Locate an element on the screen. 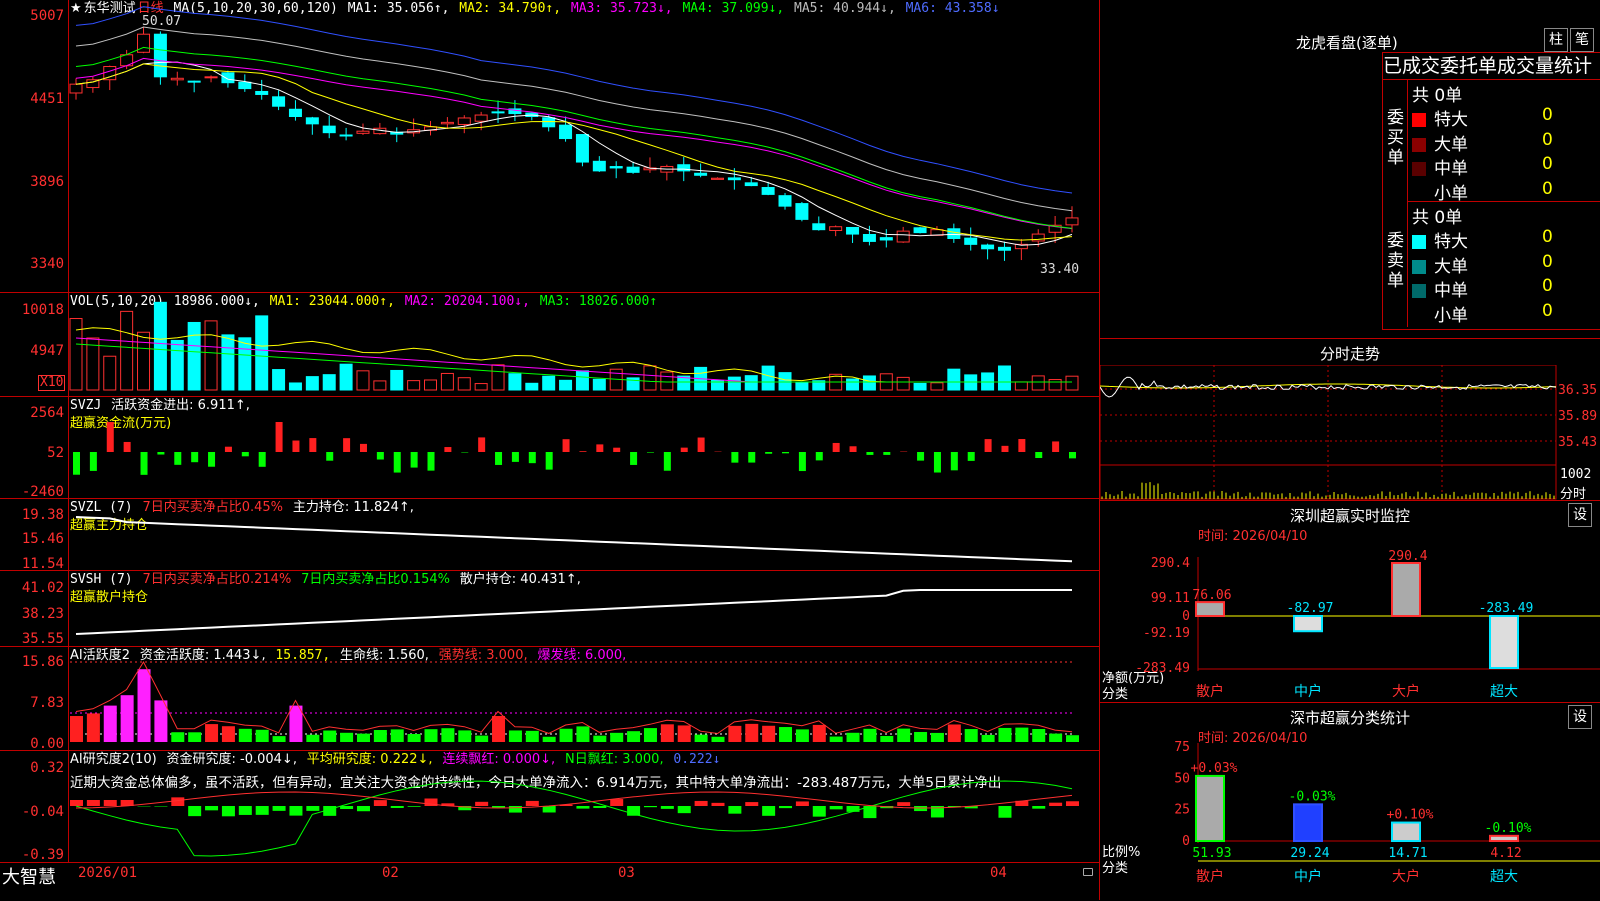 Image resolution: width=1600 pixels, height=901 pixels. buy-side-label: 委买单 is located at coordinates (1396, 138).